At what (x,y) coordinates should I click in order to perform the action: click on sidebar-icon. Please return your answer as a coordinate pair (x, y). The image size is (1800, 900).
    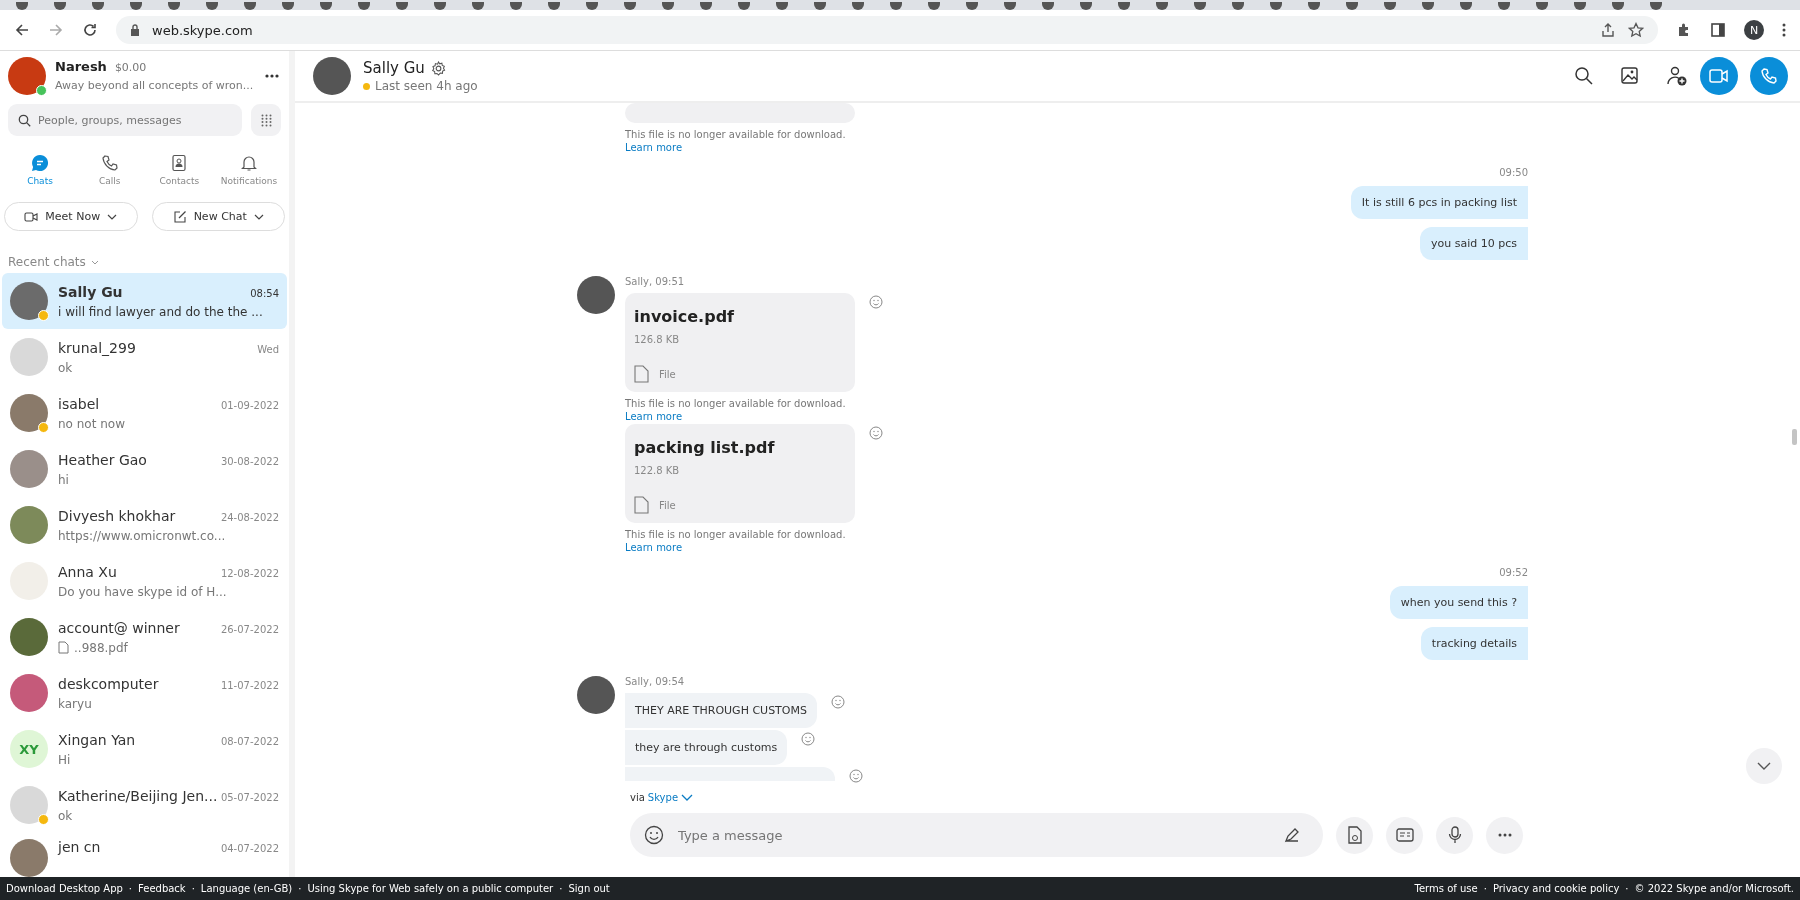
    Looking at the image, I should click on (1718, 30).